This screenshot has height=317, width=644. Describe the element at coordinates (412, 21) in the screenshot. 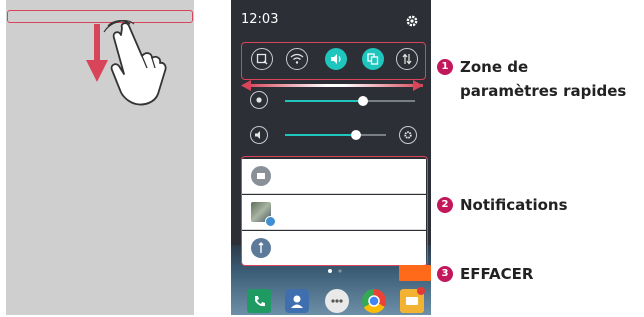

I see `settings-gear-icon` at that location.